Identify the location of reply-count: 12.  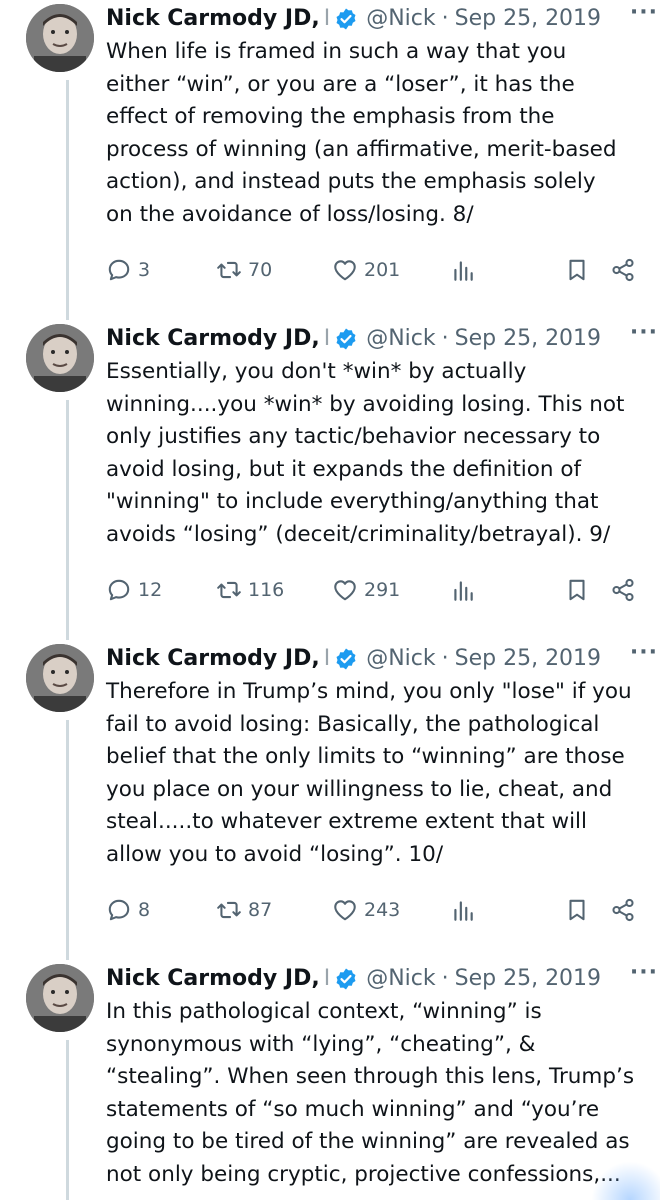
(150, 590).